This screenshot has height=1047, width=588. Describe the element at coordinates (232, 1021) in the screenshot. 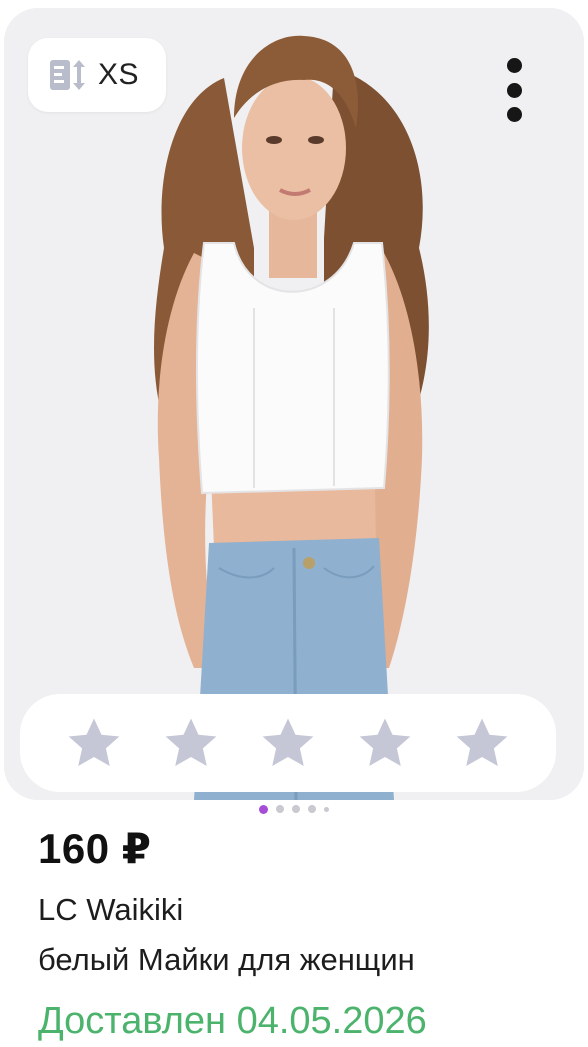

I see `delivery-status: Доставлен 04.05.2026` at that location.